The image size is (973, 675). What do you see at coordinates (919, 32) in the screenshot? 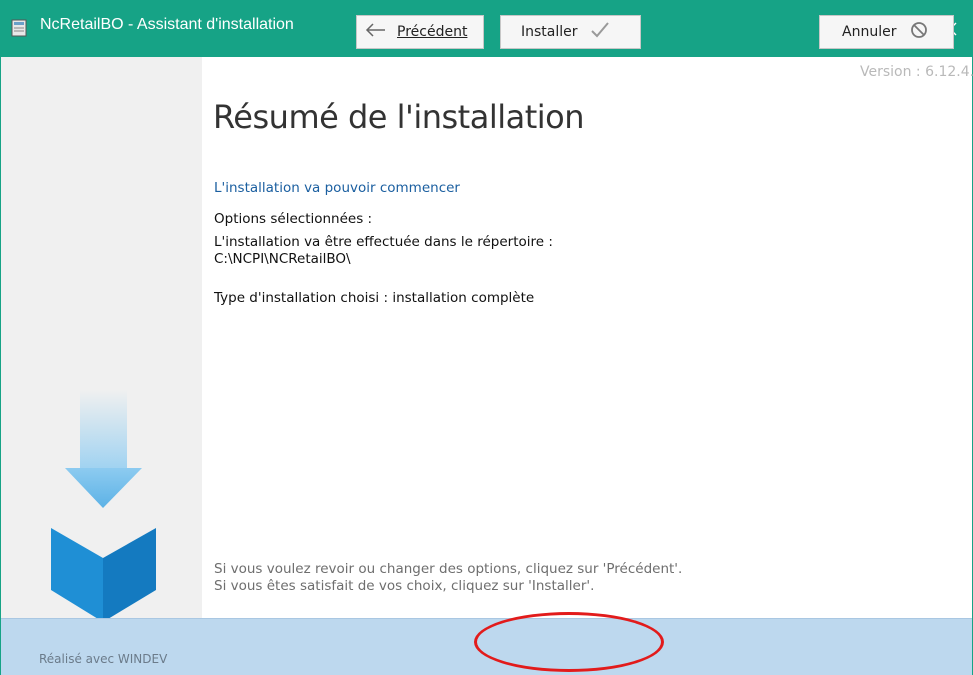
I see `cancel-circle-icon` at bounding box center [919, 32].